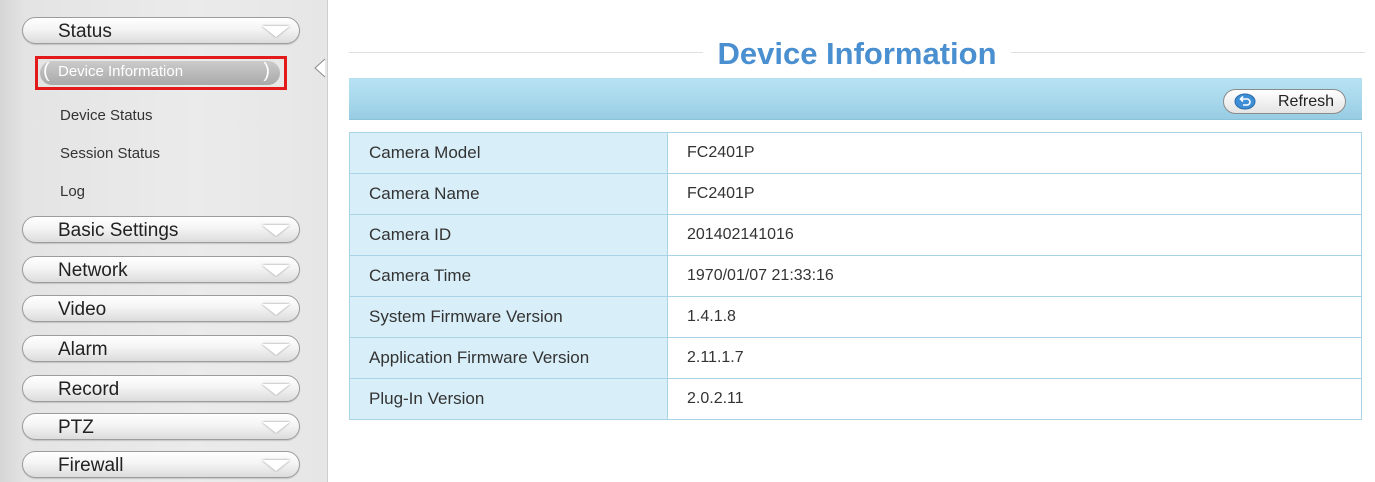  What do you see at coordinates (121, 71) in the screenshot?
I see `submenu-device-information-label: Device Information` at bounding box center [121, 71].